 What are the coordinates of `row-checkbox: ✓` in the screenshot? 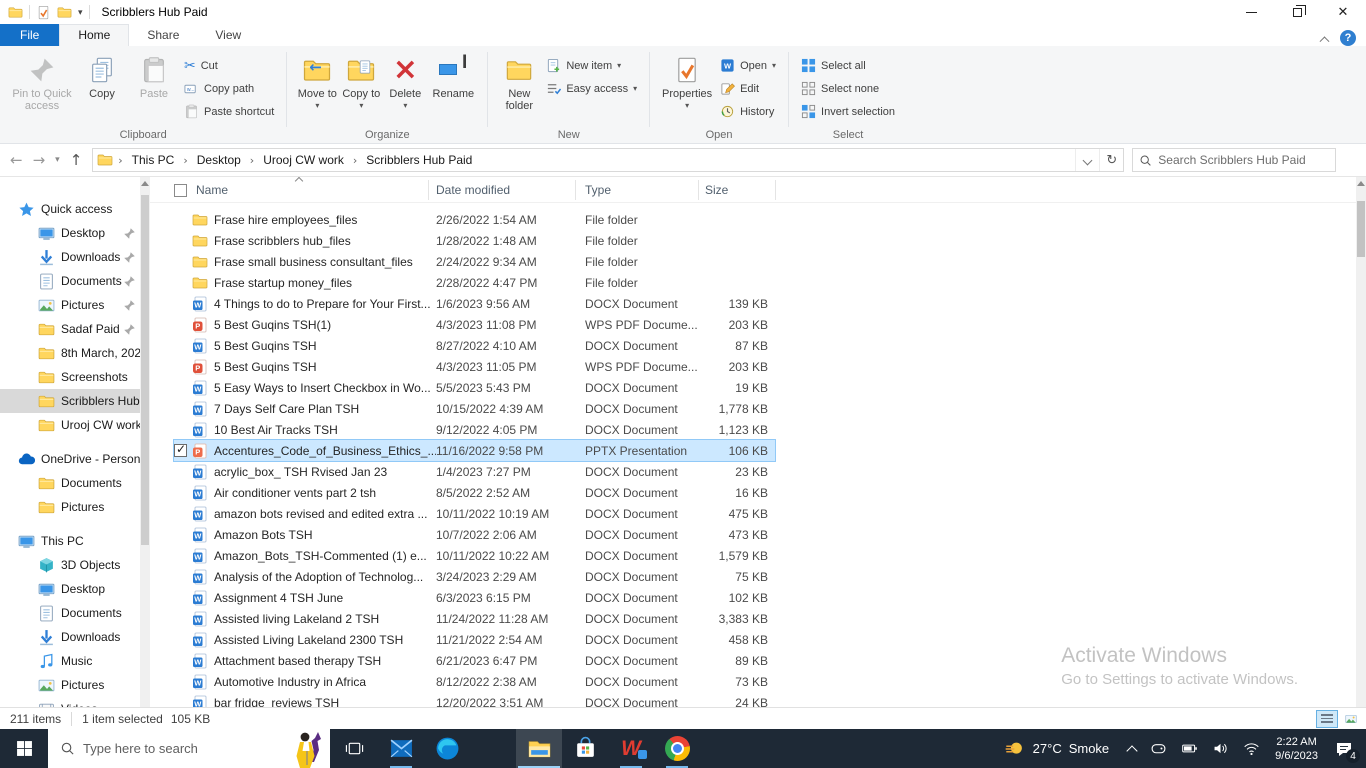 It's located at (183, 450).